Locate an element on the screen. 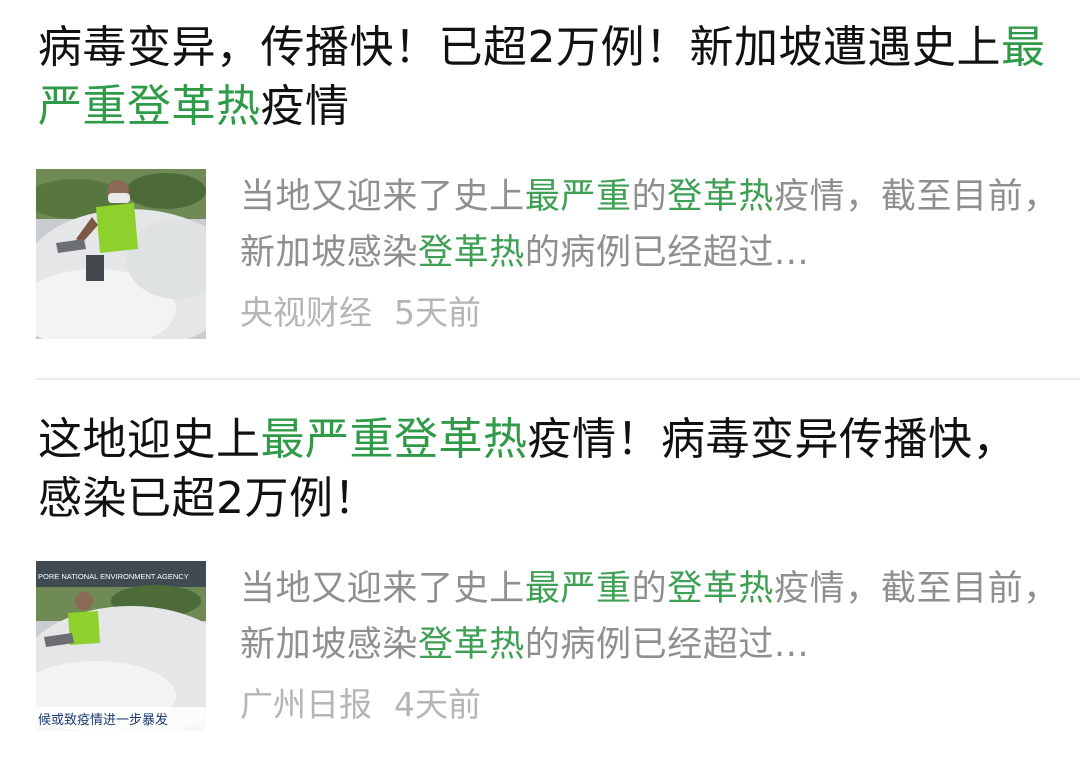  thumbnail-caption-bottom: 候或致疫情进一步暴发 is located at coordinates (103, 720).